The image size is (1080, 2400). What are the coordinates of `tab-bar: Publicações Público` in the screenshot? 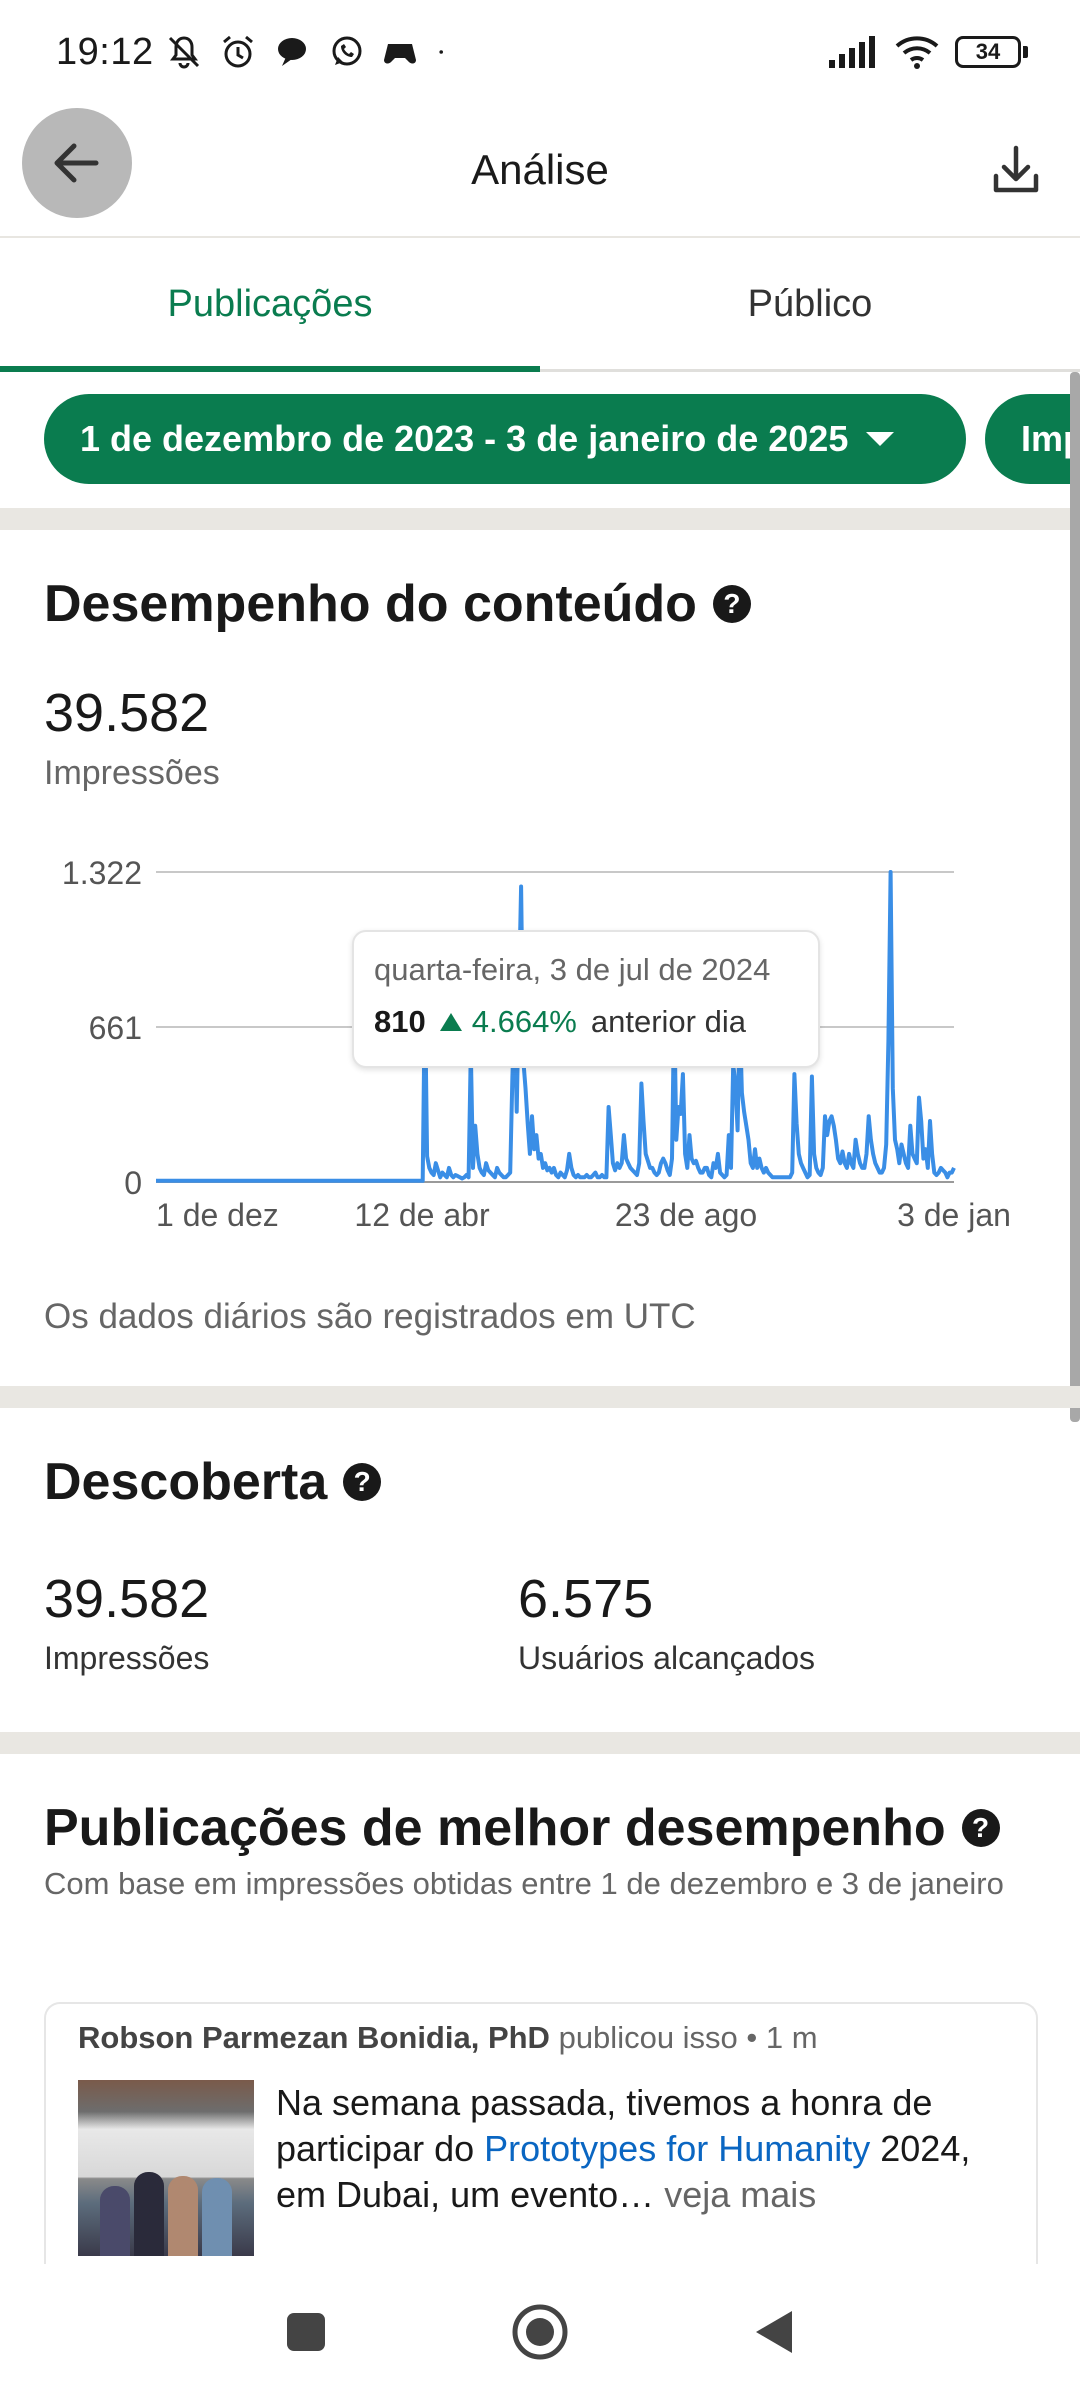 It's located at (540, 306).